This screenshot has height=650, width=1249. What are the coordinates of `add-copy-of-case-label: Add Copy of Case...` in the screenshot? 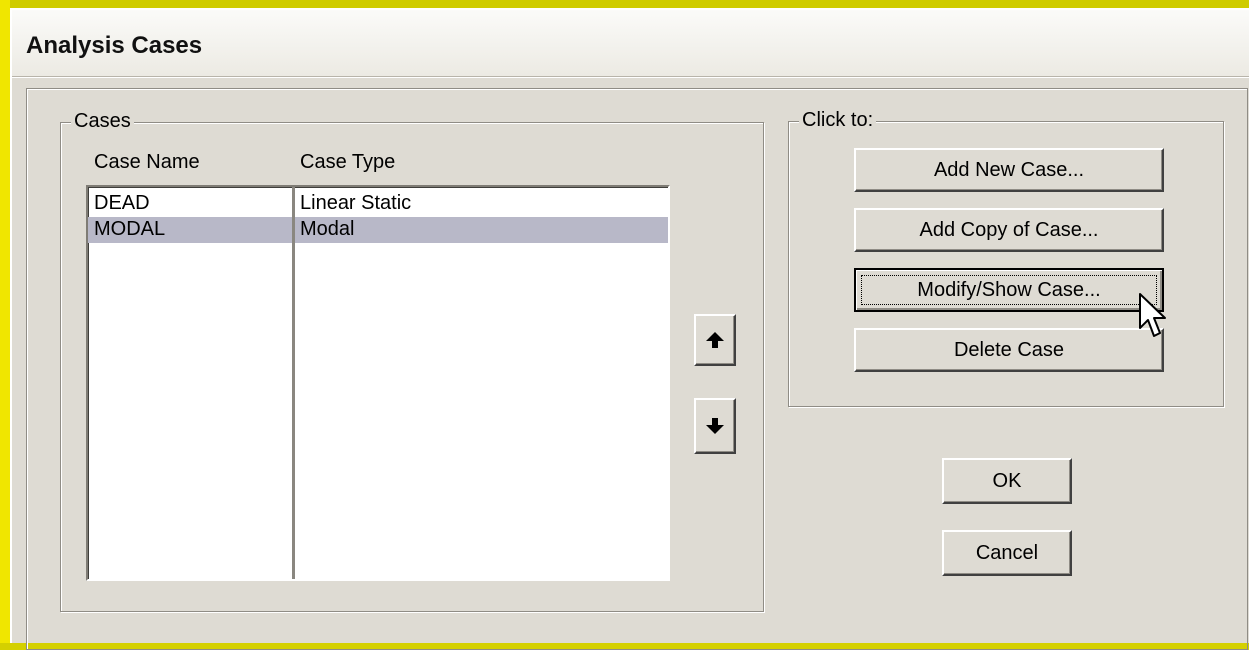 It's located at (1009, 229).